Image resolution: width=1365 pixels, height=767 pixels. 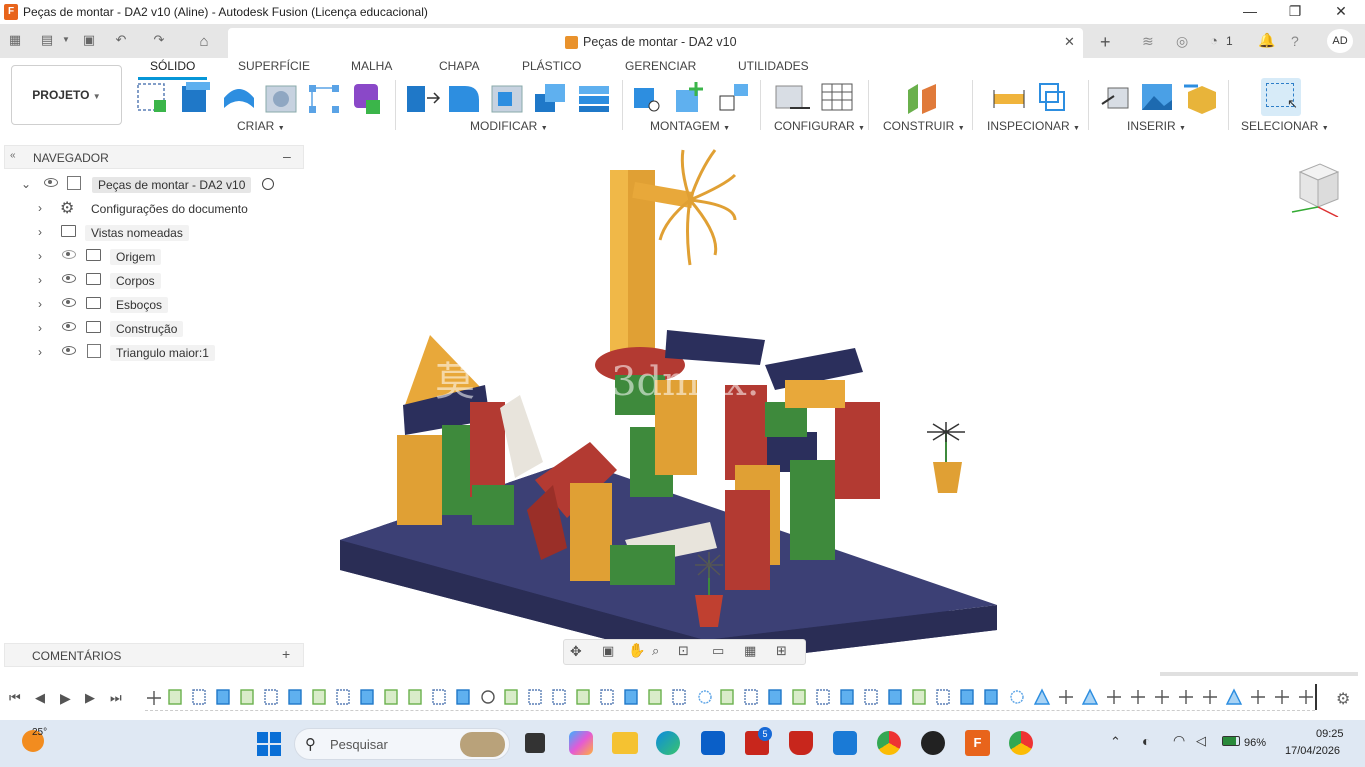 I want to click on collapse-panel-icon: «, so click(x=13, y=155).